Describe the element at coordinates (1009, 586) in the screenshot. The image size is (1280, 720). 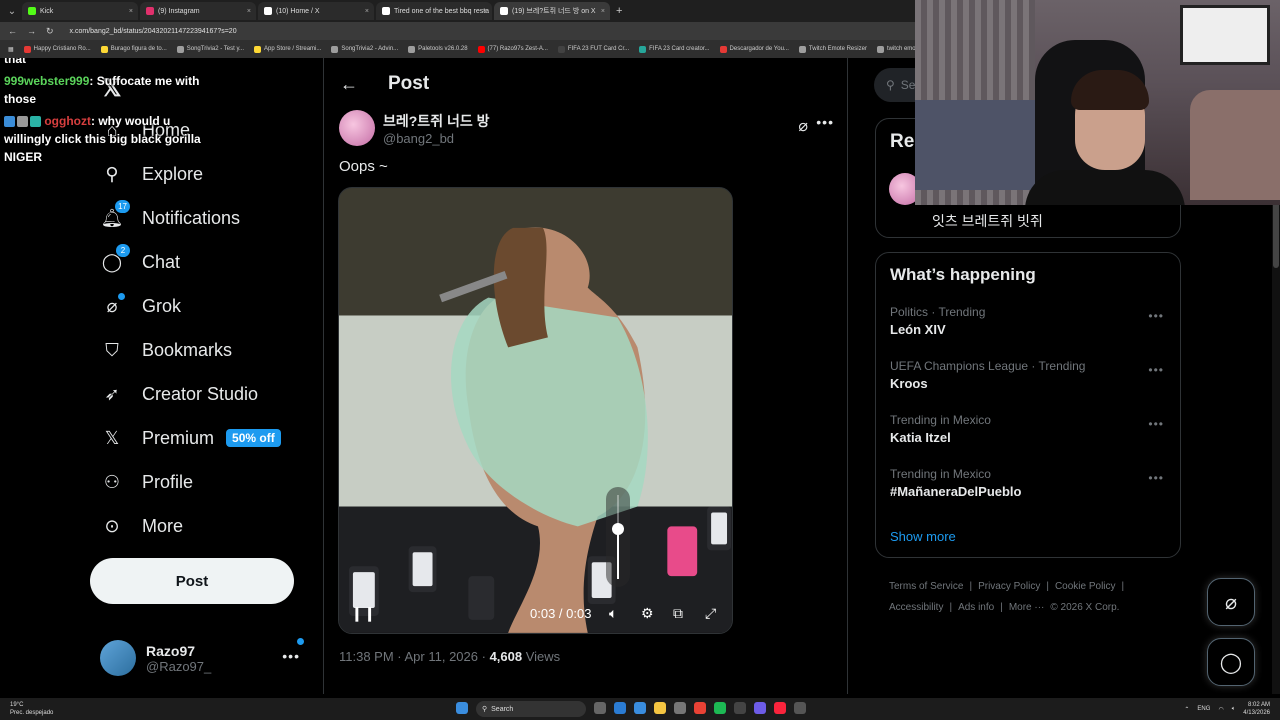
I see `footer-link: Privacy Policy` at that location.